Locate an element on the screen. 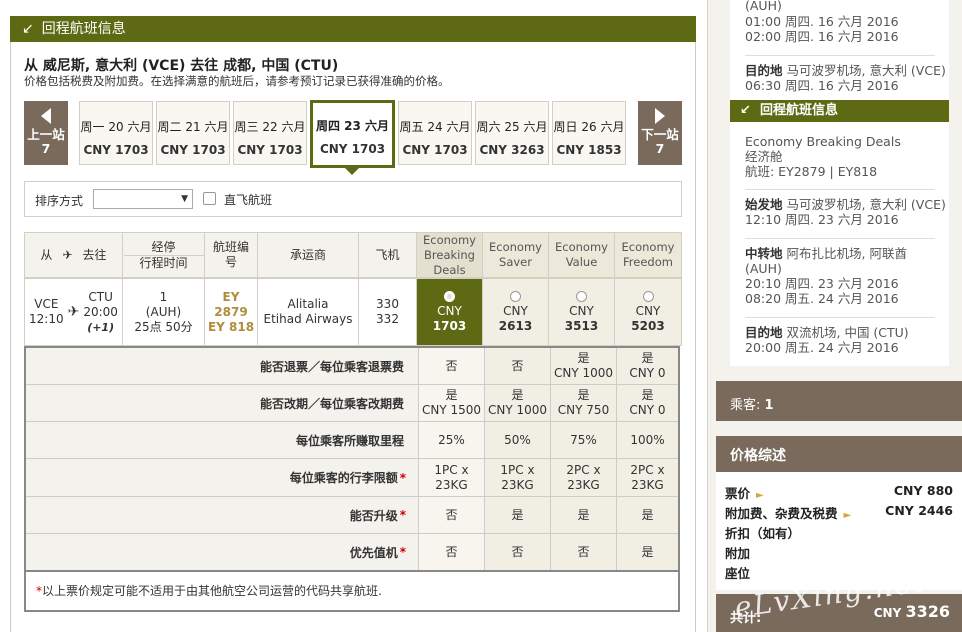  day-tab-0: 周一 20 六月 CNY 1703 is located at coordinates (116, 133).